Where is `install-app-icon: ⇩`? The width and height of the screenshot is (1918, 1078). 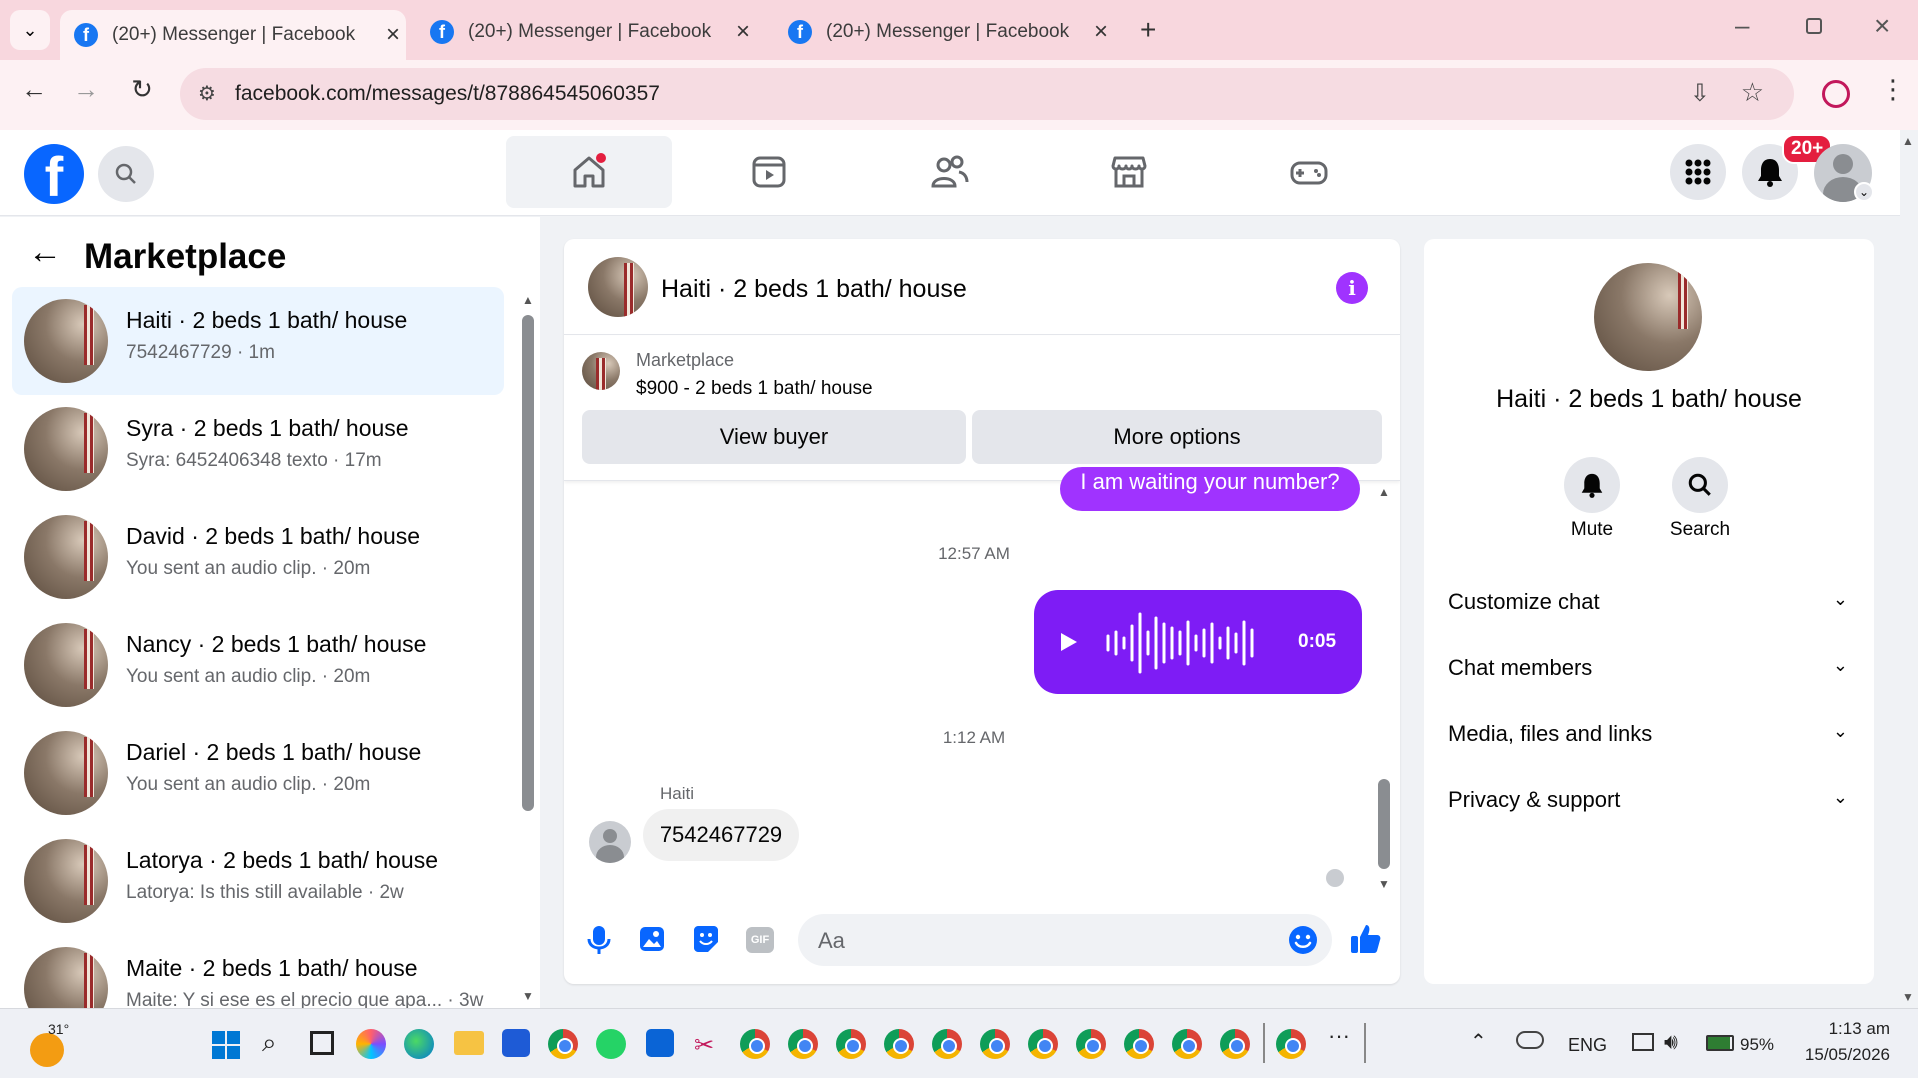
install-app-icon: ⇩ is located at coordinates (1700, 93).